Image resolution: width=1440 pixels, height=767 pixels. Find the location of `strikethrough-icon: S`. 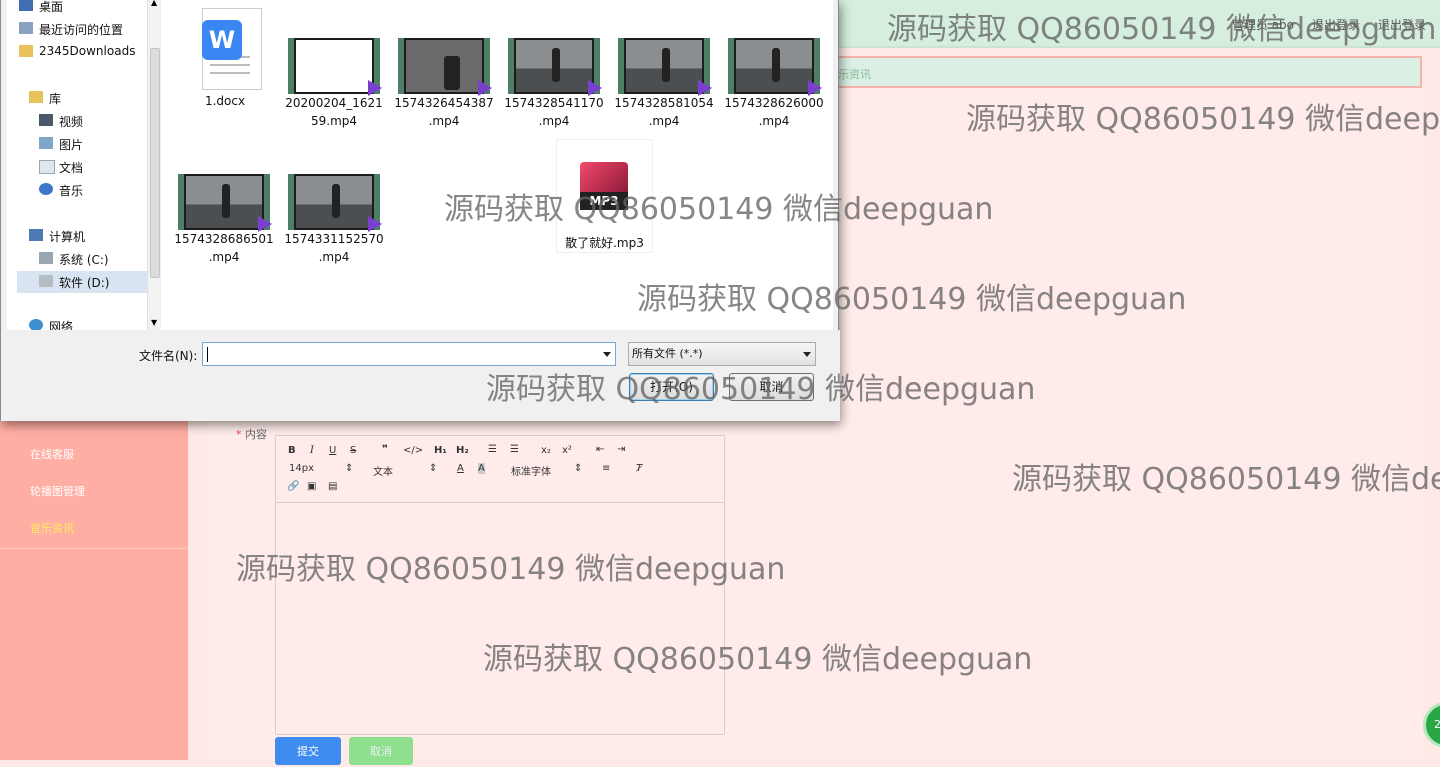

strikethrough-icon: S is located at coordinates (353, 450).